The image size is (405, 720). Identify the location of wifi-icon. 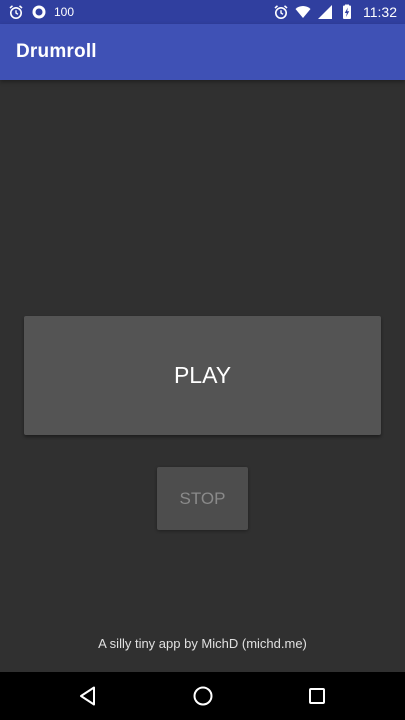
(303, 12).